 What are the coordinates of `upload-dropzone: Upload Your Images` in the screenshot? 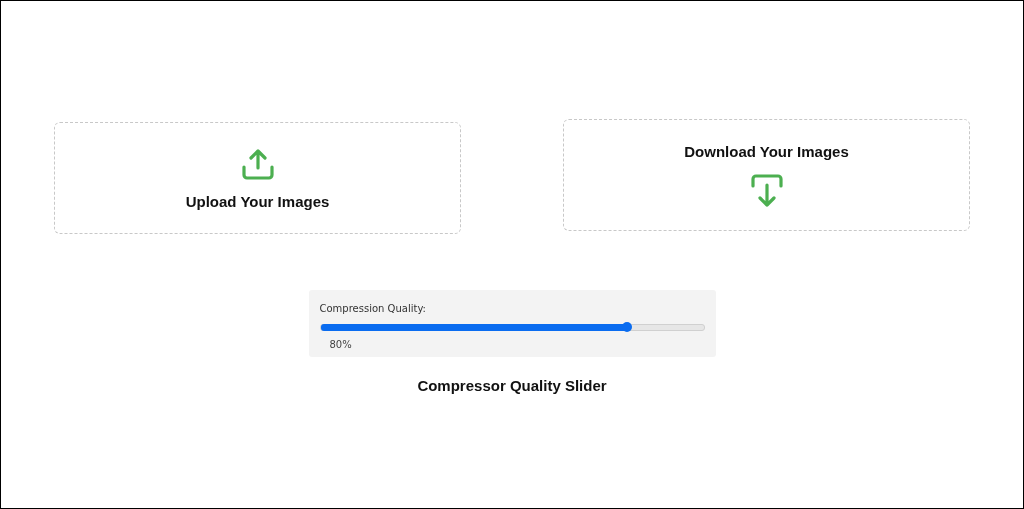 It's located at (257, 178).